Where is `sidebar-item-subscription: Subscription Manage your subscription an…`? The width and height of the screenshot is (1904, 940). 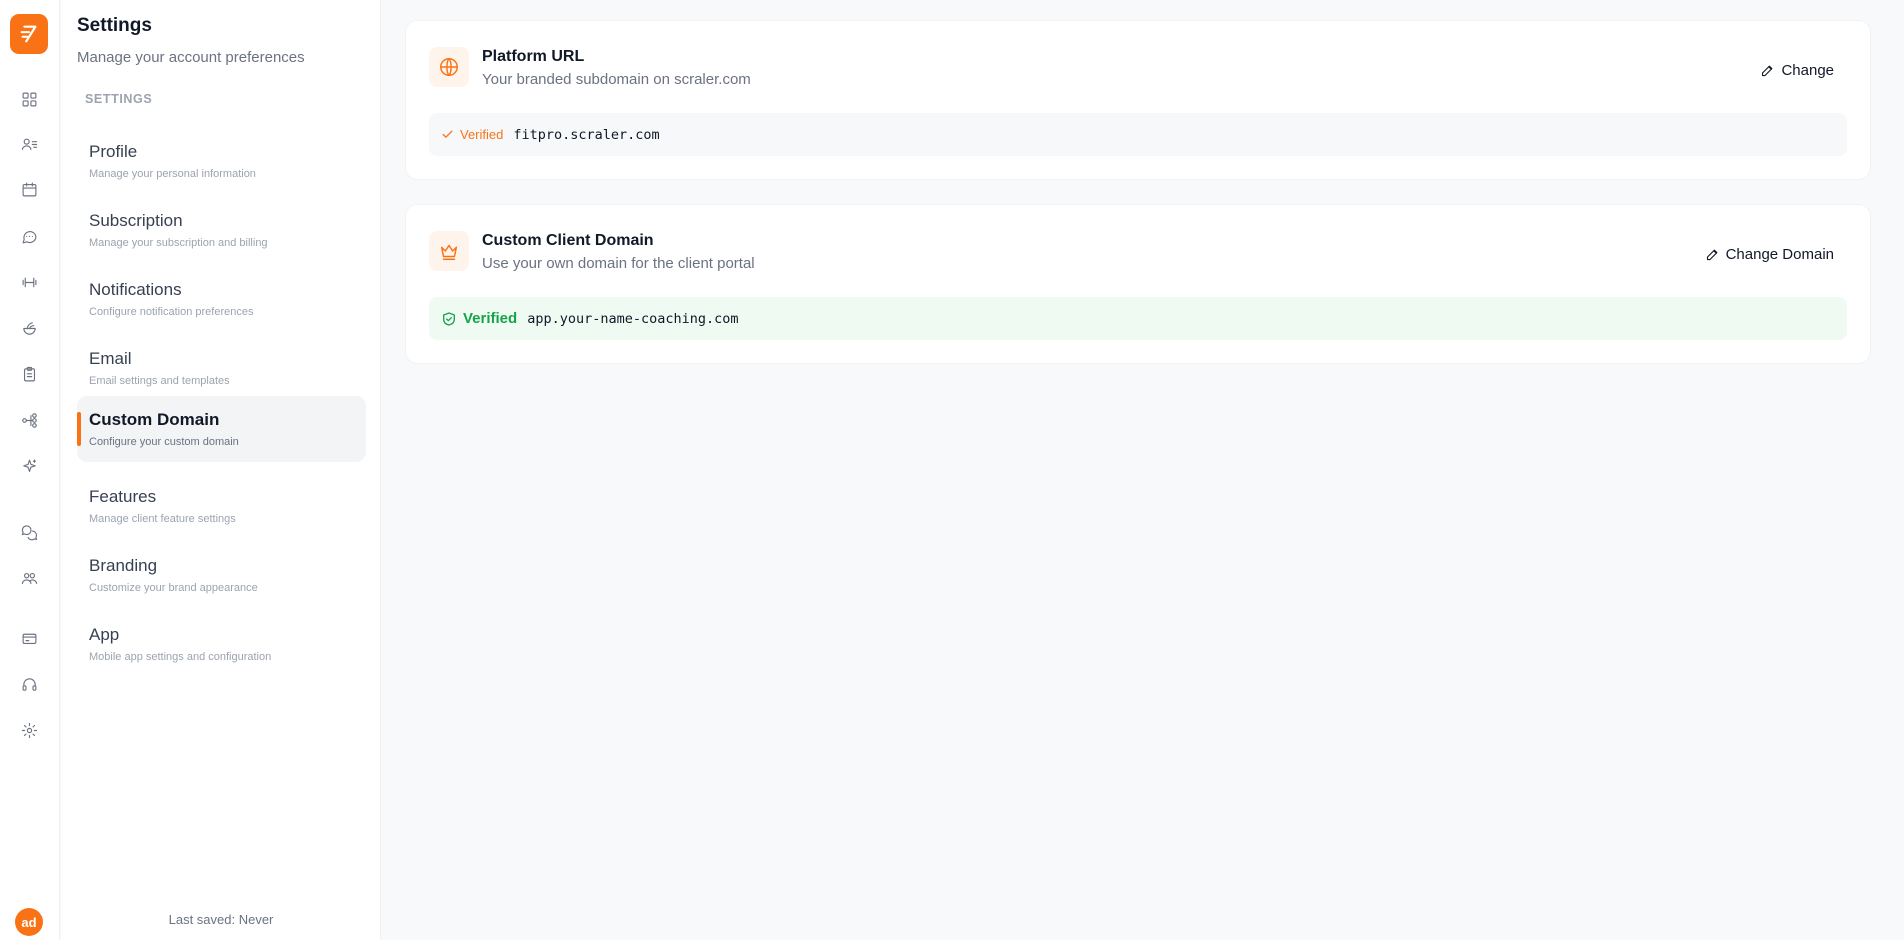
sidebar-item-subscription: Subscription Manage your subscription an… is located at coordinates (221, 230).